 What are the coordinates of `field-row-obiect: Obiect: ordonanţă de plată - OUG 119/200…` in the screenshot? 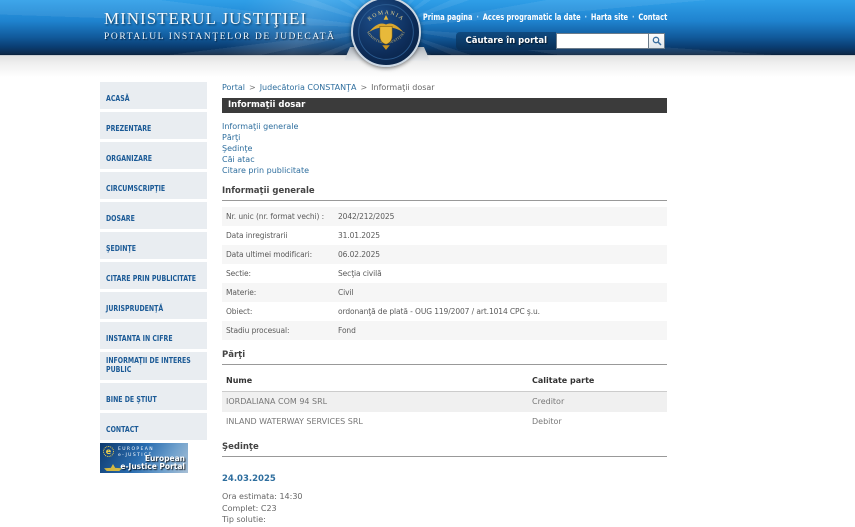 It's located at (383, 311).